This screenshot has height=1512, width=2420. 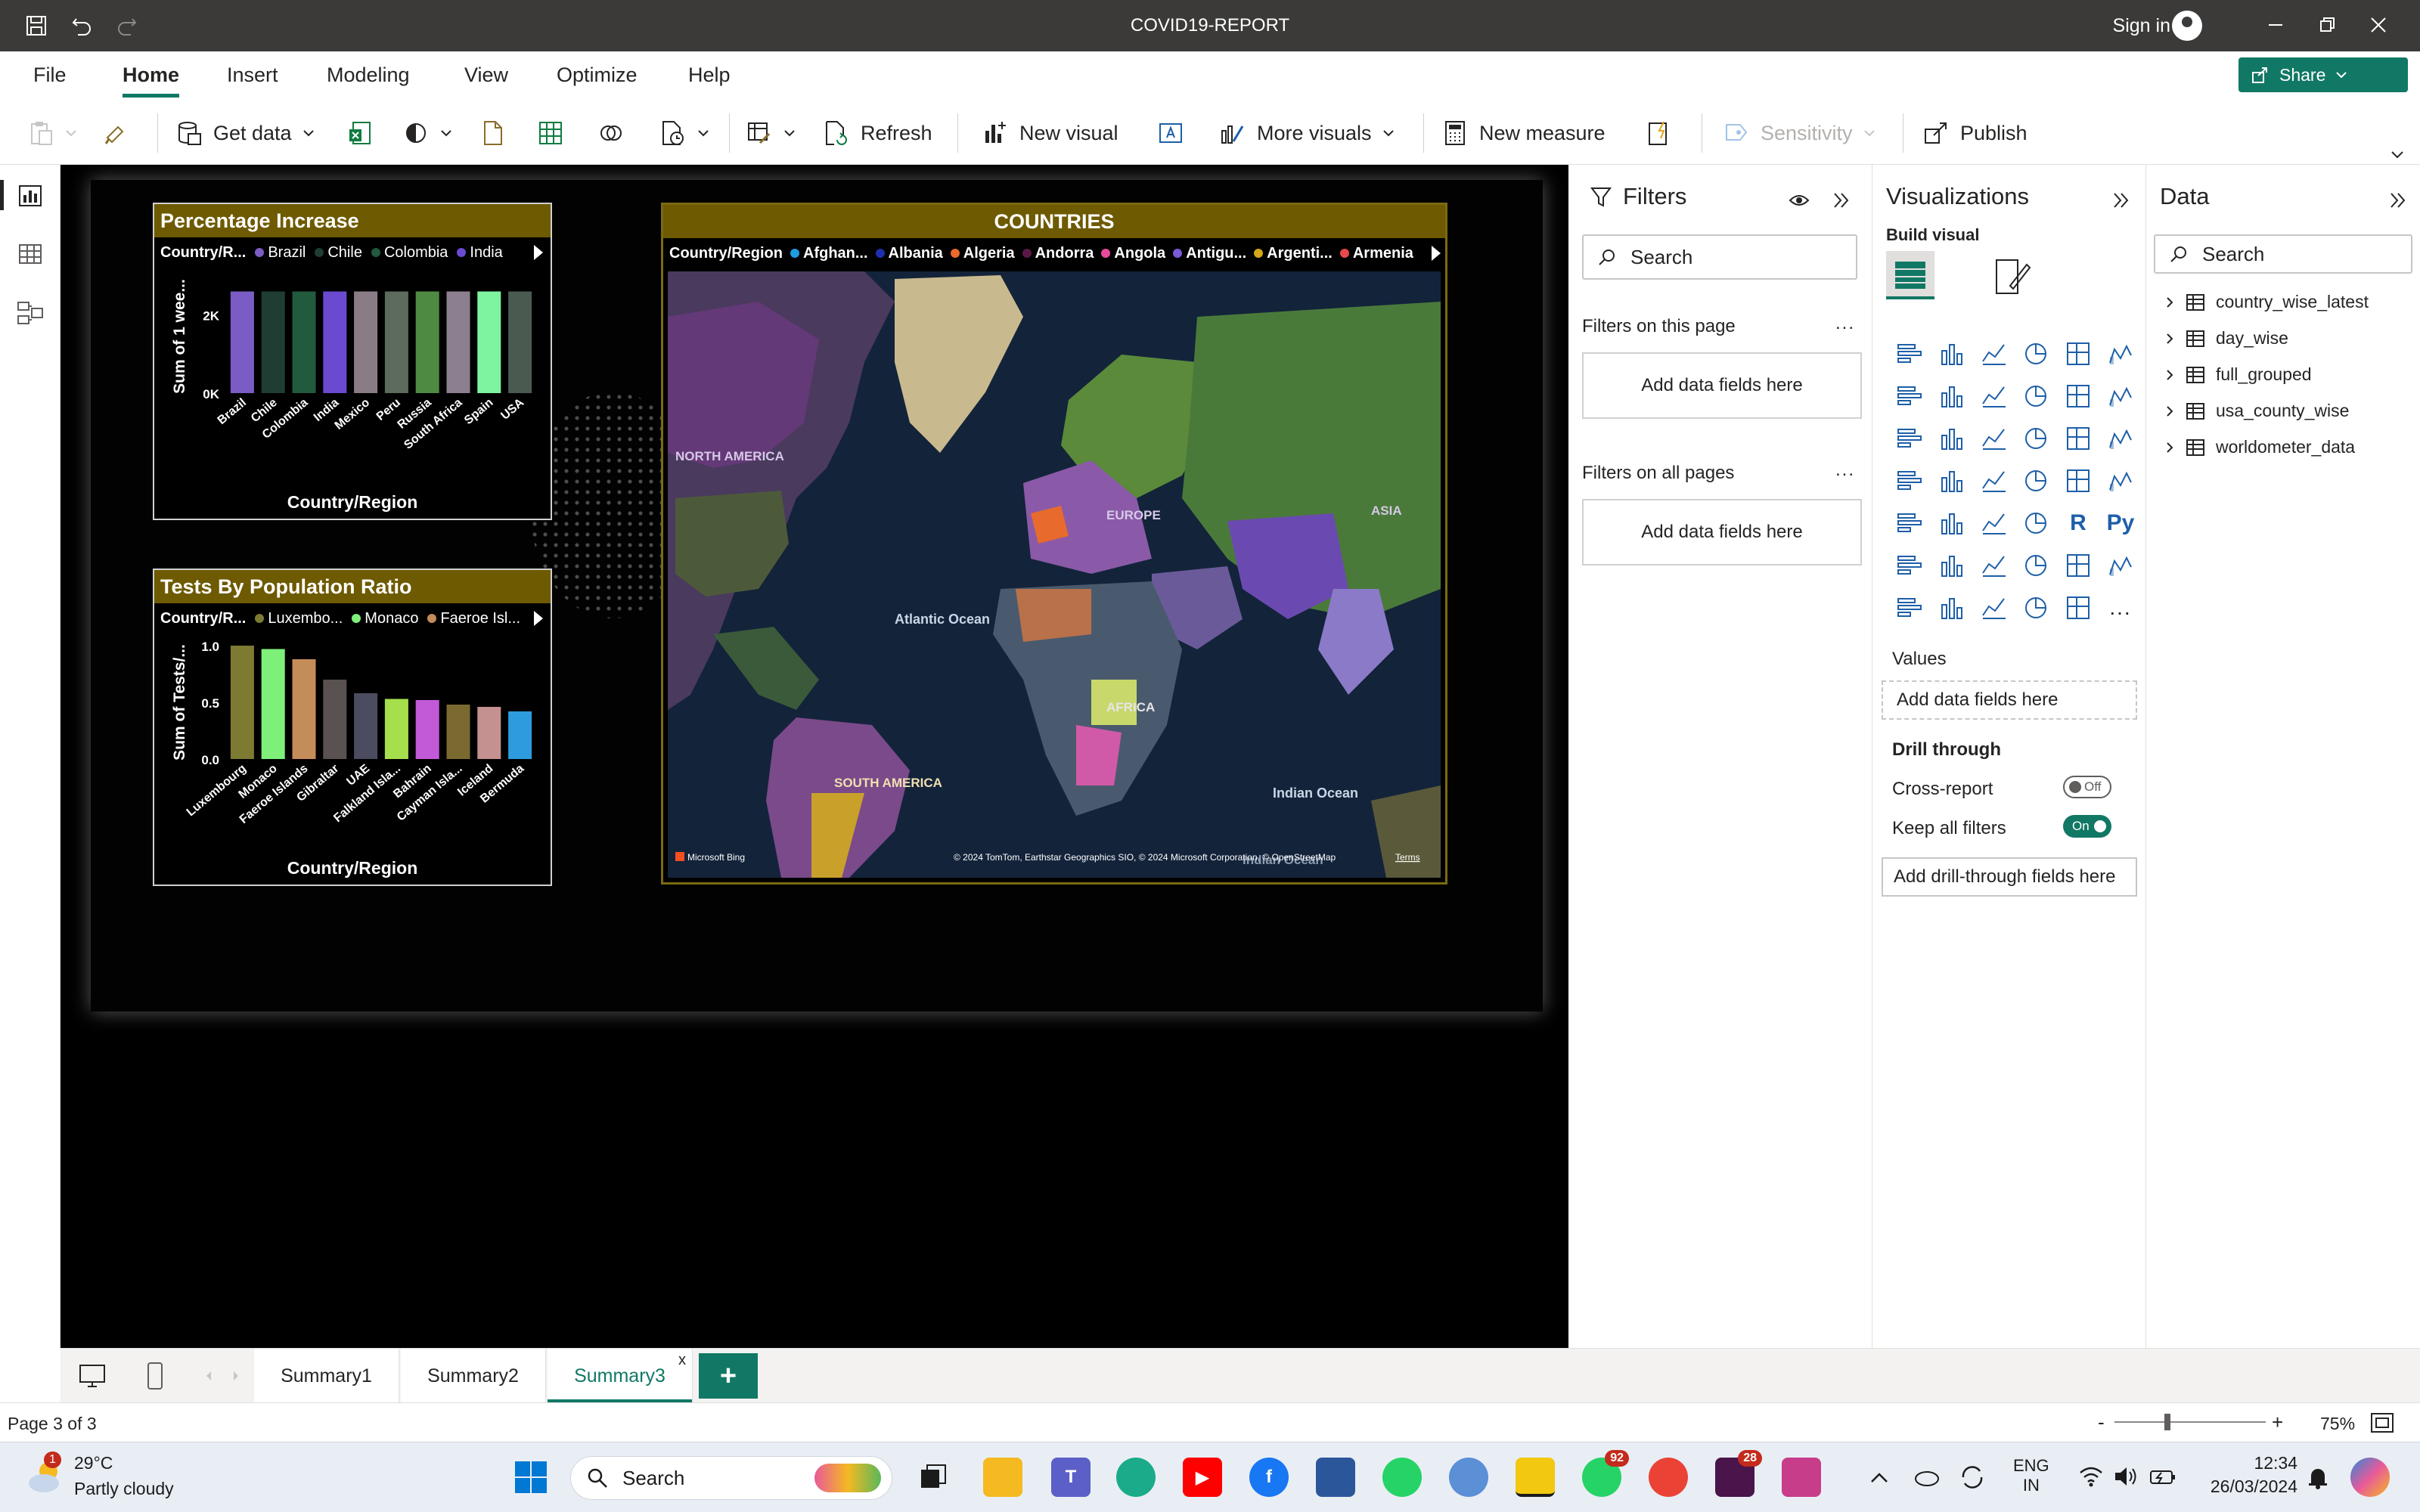 What do you see at coordinates (30, 254) in the screenshot?
I see `table-view-icon` at bounding box center [30, 254].